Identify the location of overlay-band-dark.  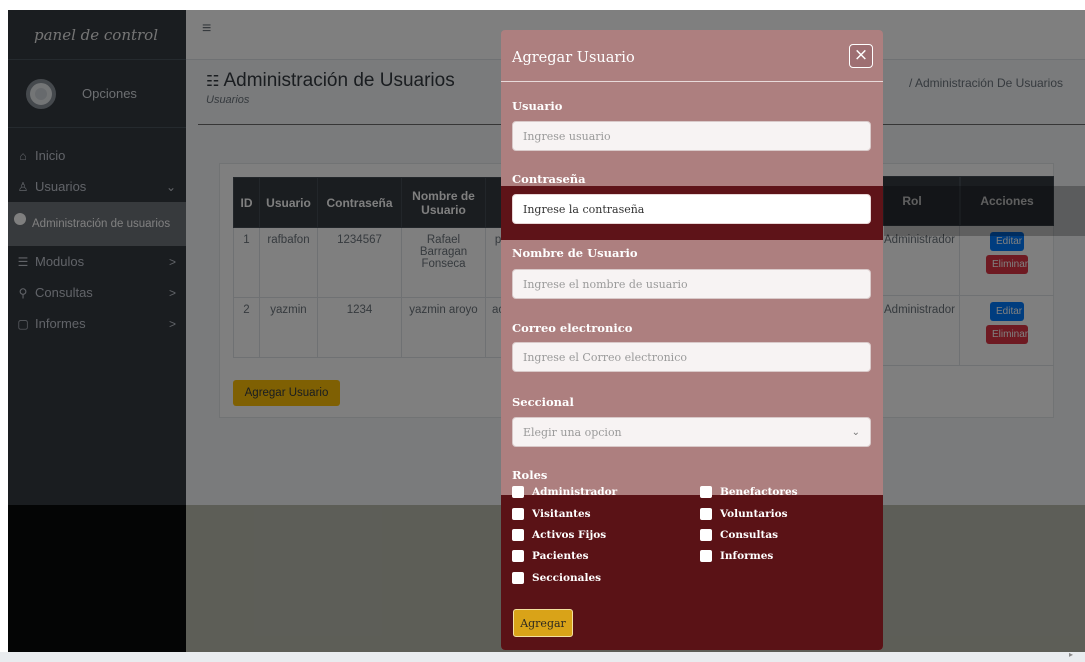
(97, 578).